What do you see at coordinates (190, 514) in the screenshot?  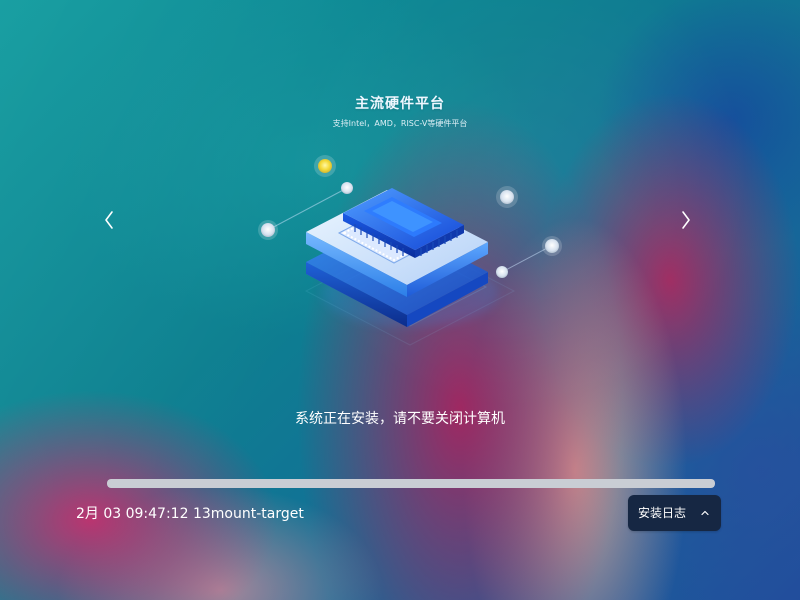 I see `latest-log-line: 2月 03 09:47:12 13mount-target` at bounding box center [190, 514].